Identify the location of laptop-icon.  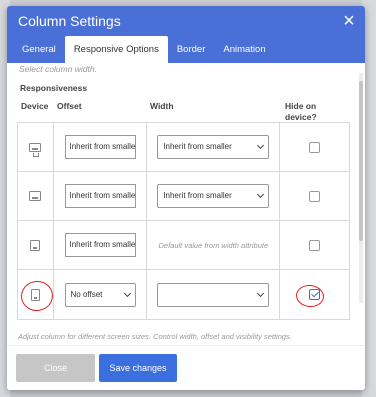
(35, 196).